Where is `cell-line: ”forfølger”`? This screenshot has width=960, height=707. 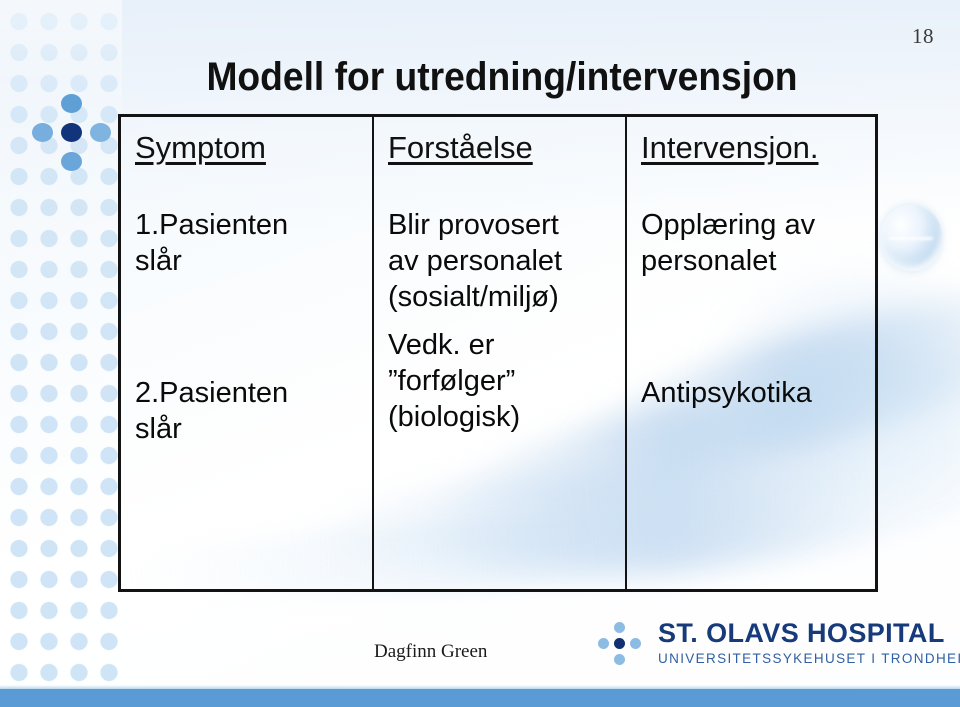 cell-line: ”forfølger” is located at coordinates (452, 381).